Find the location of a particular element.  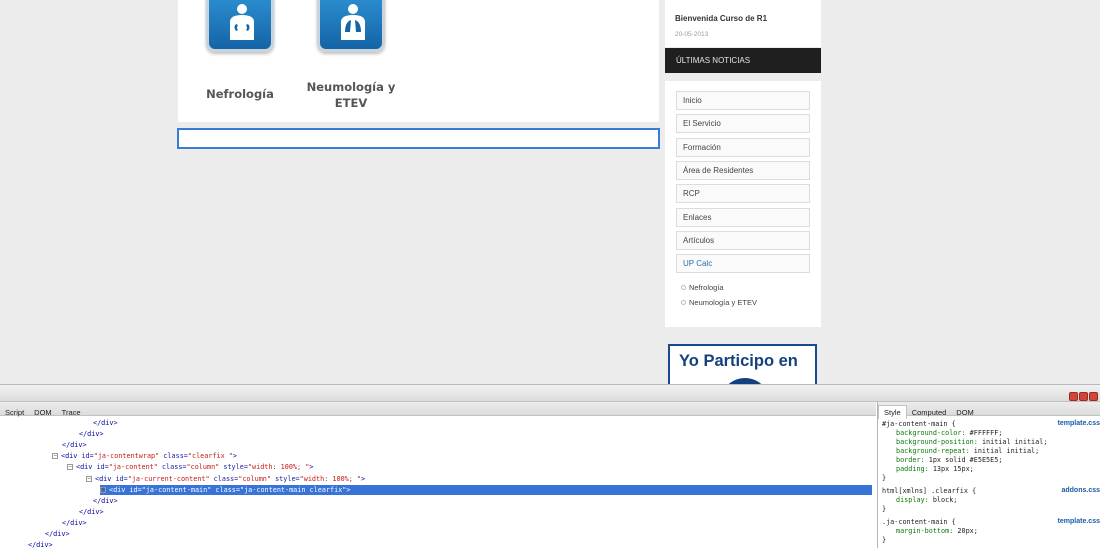

css-property: background-repeat: initial initial; is located at coordinates (991, 451).